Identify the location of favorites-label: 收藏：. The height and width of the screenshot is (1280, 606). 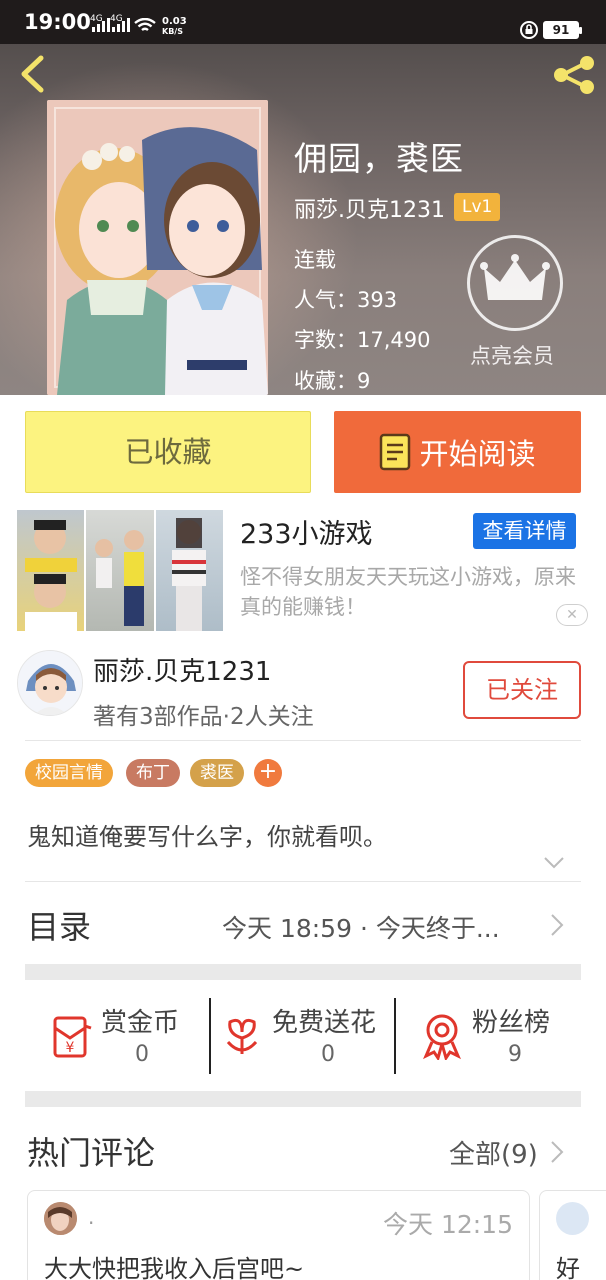
(325, 381).